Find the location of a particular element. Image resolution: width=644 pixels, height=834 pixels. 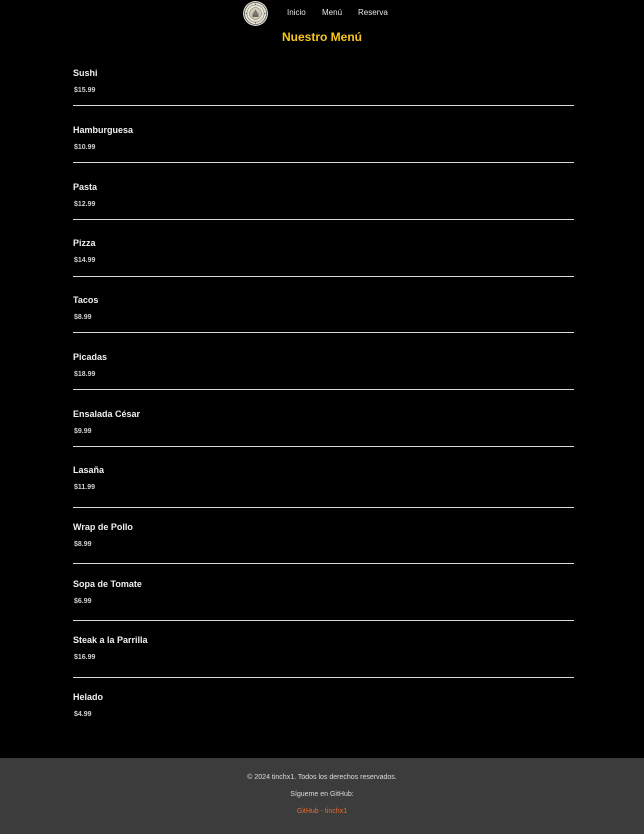

menu-item: Pizza $14.99 is located at coordinates (323, 266).